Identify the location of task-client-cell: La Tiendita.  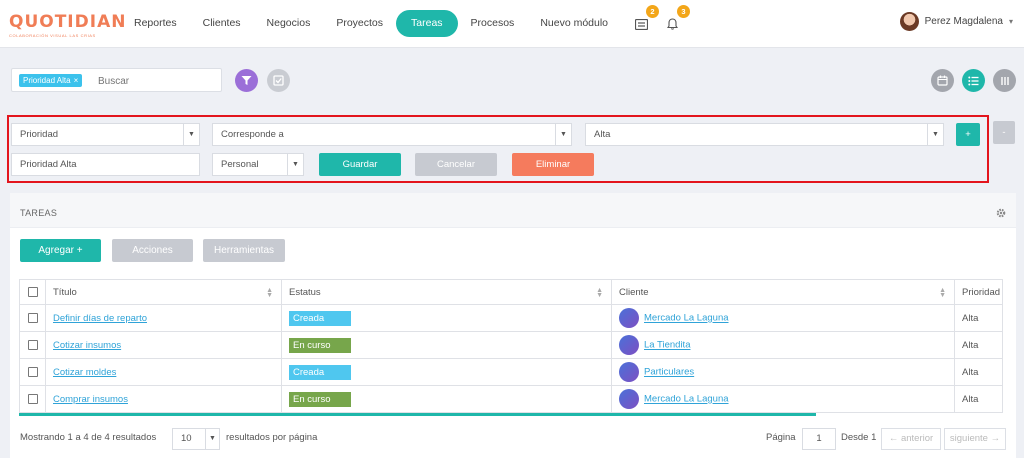
(783, 345).